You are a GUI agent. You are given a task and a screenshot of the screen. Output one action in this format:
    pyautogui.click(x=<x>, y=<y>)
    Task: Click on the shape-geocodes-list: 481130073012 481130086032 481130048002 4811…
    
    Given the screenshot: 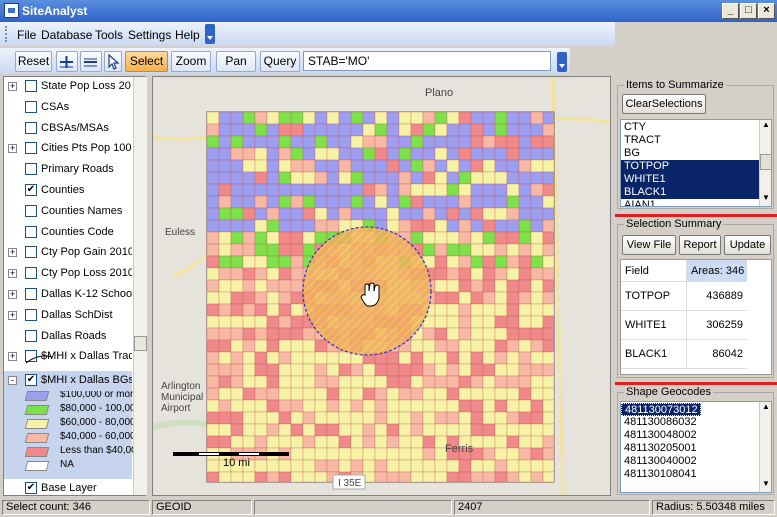 What is the action you would take?
    pyautogui.click(x=696, y=447)
    